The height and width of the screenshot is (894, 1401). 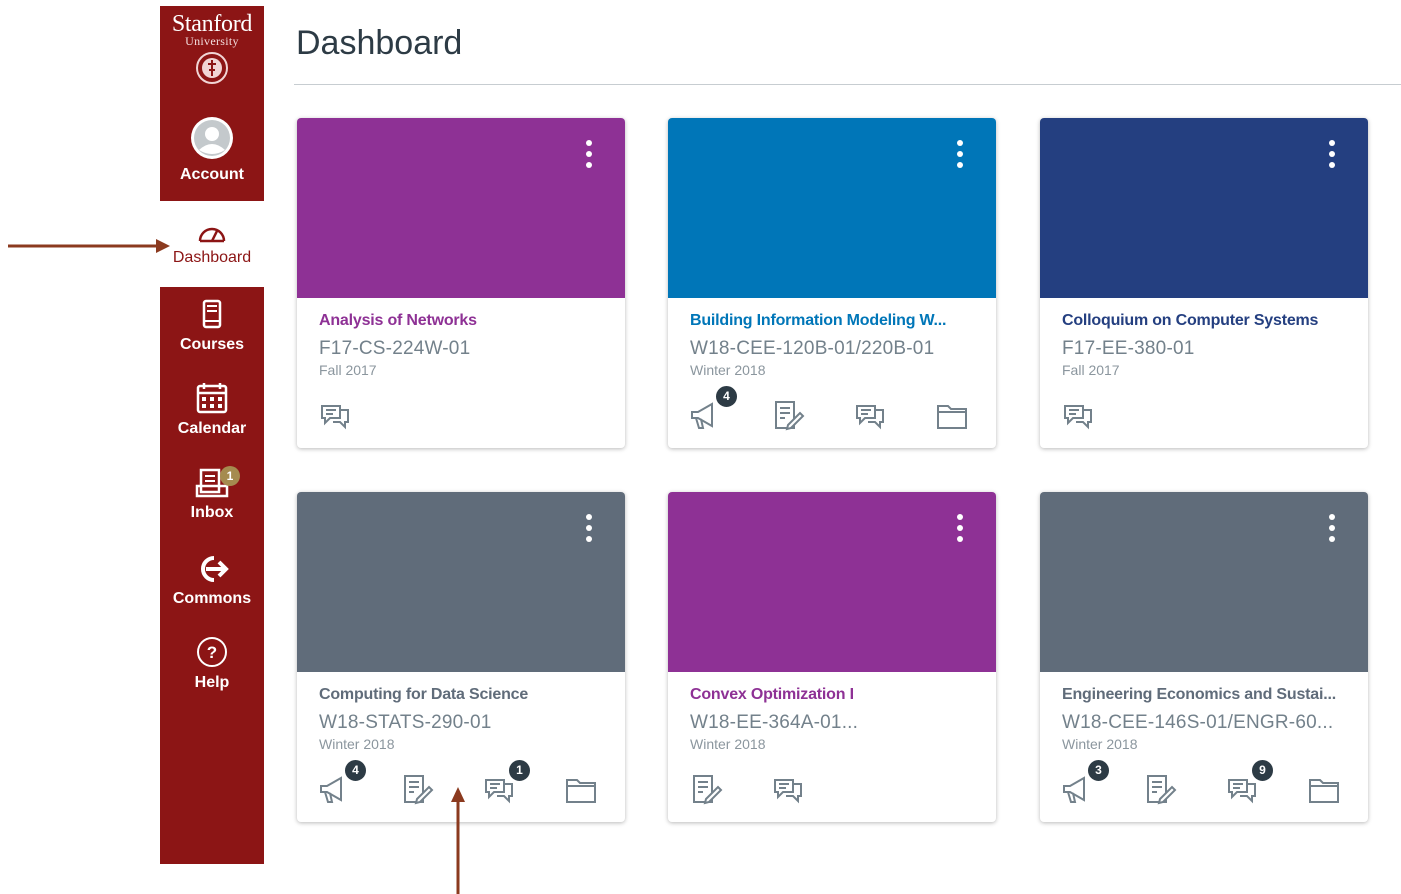 What do you see at coordinates (1262, 770) in the screenshot?
I see `unread-count-badge: 9` at bounding box center [1262, 770].